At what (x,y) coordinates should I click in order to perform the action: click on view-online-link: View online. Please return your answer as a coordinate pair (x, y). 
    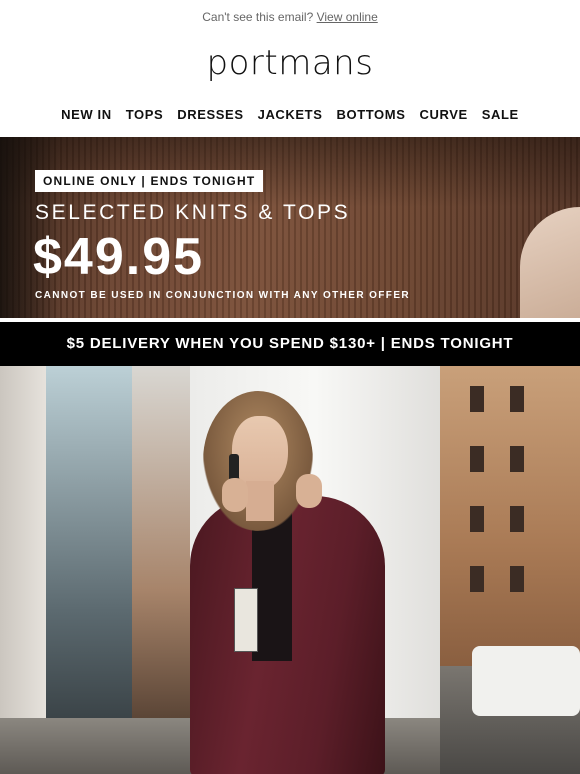
    Looking at the image, I should click on (347, 17).